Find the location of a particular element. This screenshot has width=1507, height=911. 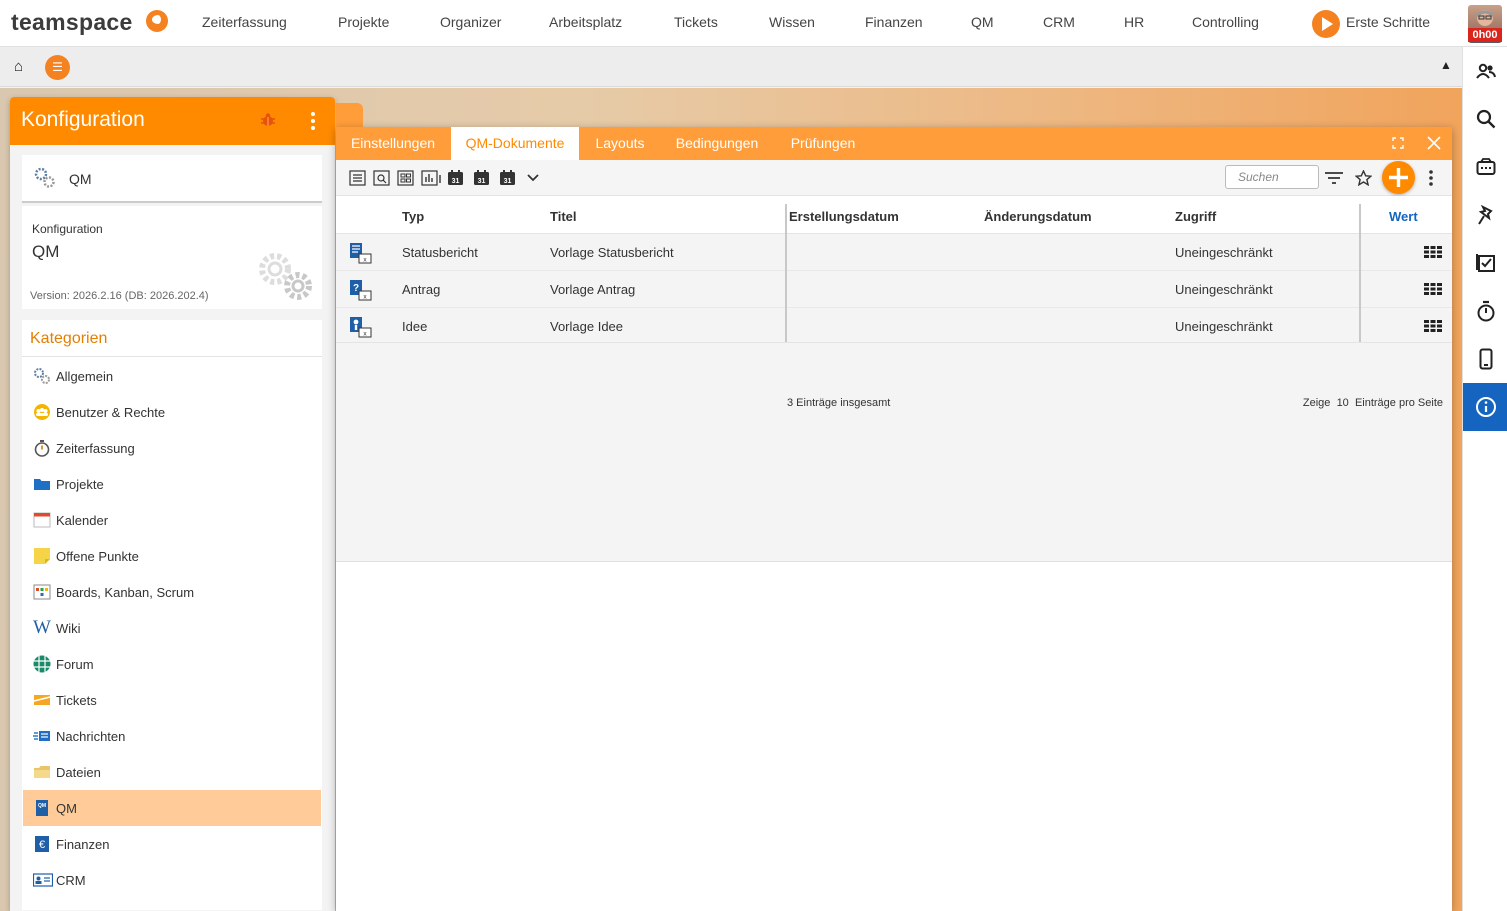

column-aenderungsdatum: Änderungsdatum is located at coordinates (1038, 216).